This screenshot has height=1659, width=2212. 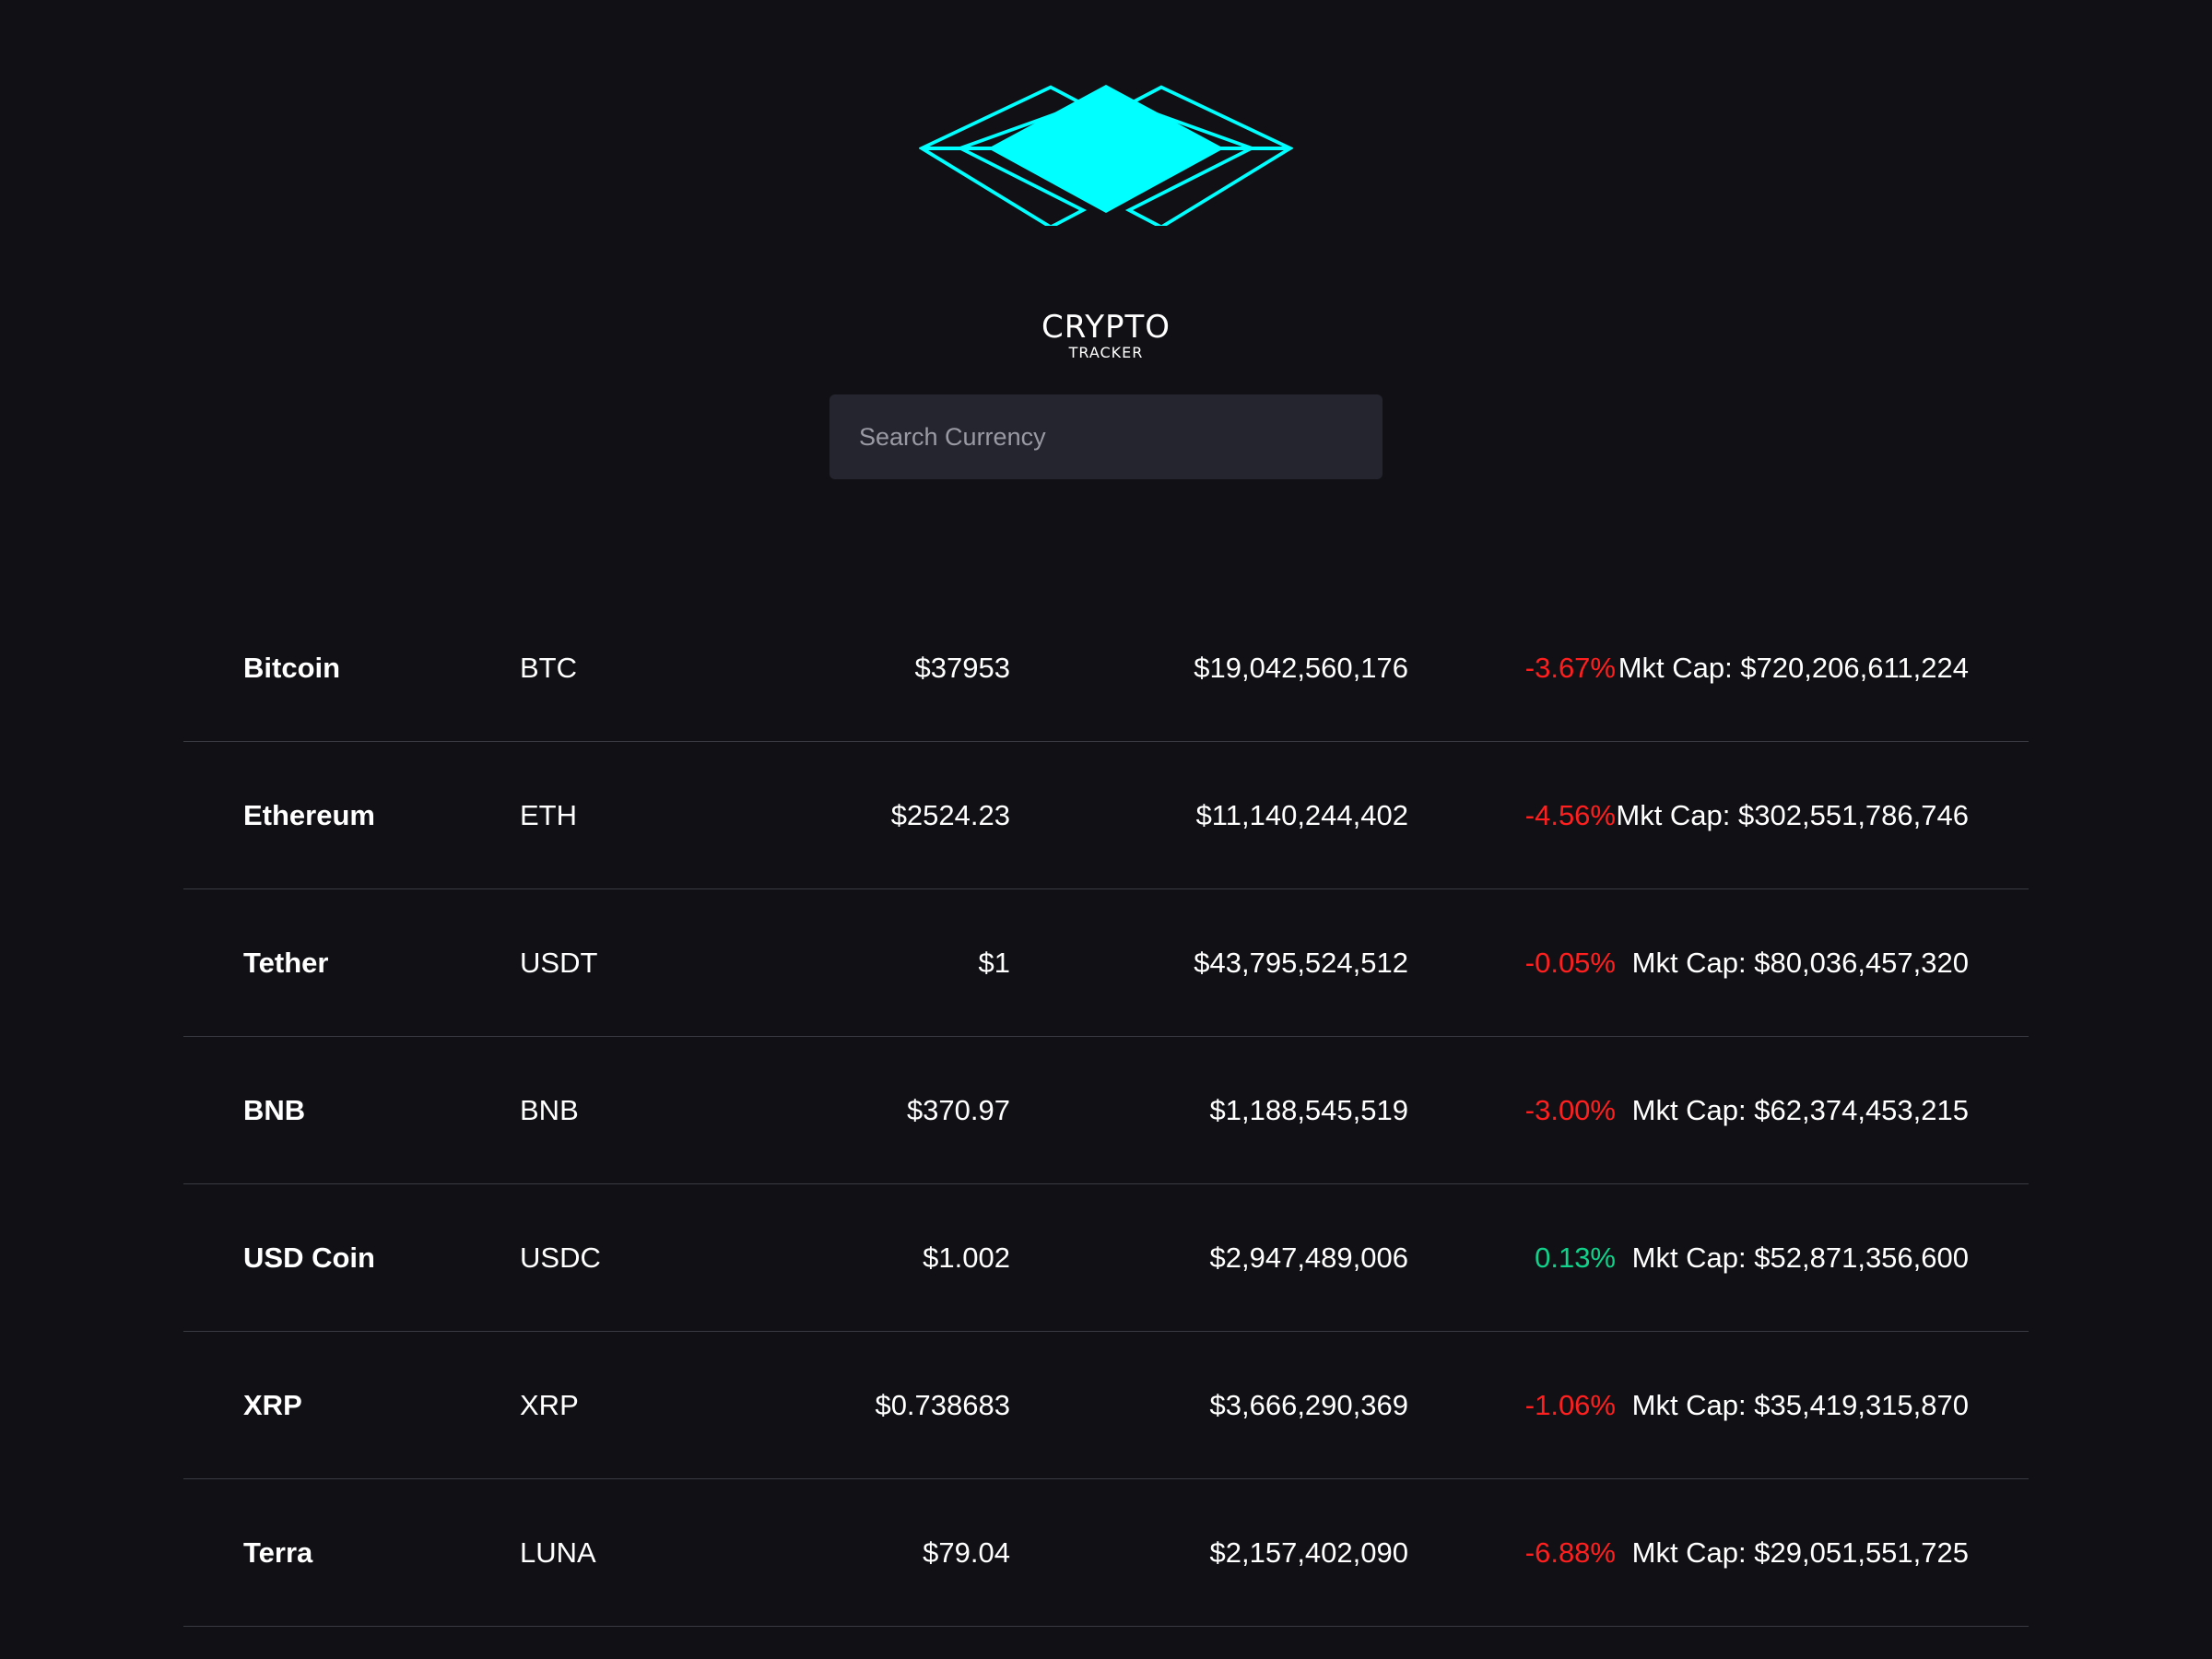 I want to click on coin-market-cap: Mkt Cap: $302,551,786,746, so click(x=1792, y=815).